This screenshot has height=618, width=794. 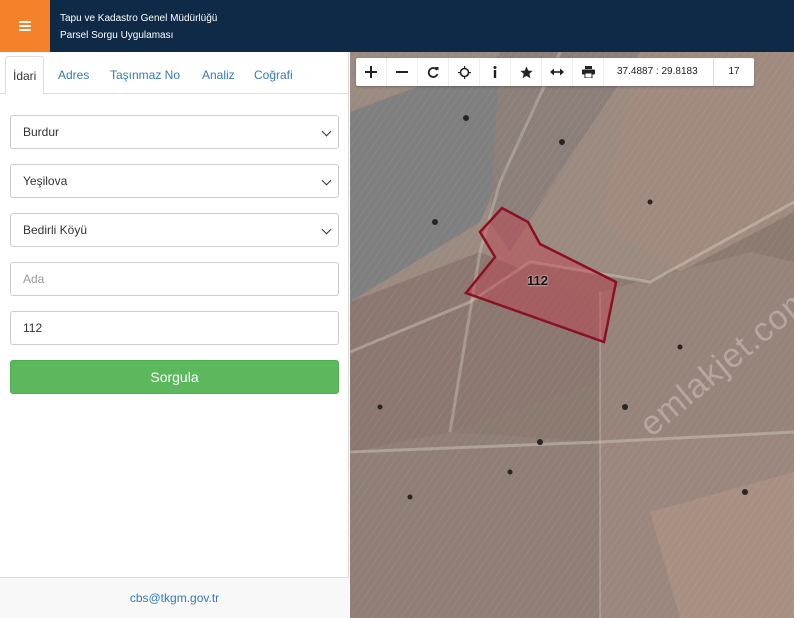 I want to click on tab-cografi: Coğrafi, so click(x=273, y=75).